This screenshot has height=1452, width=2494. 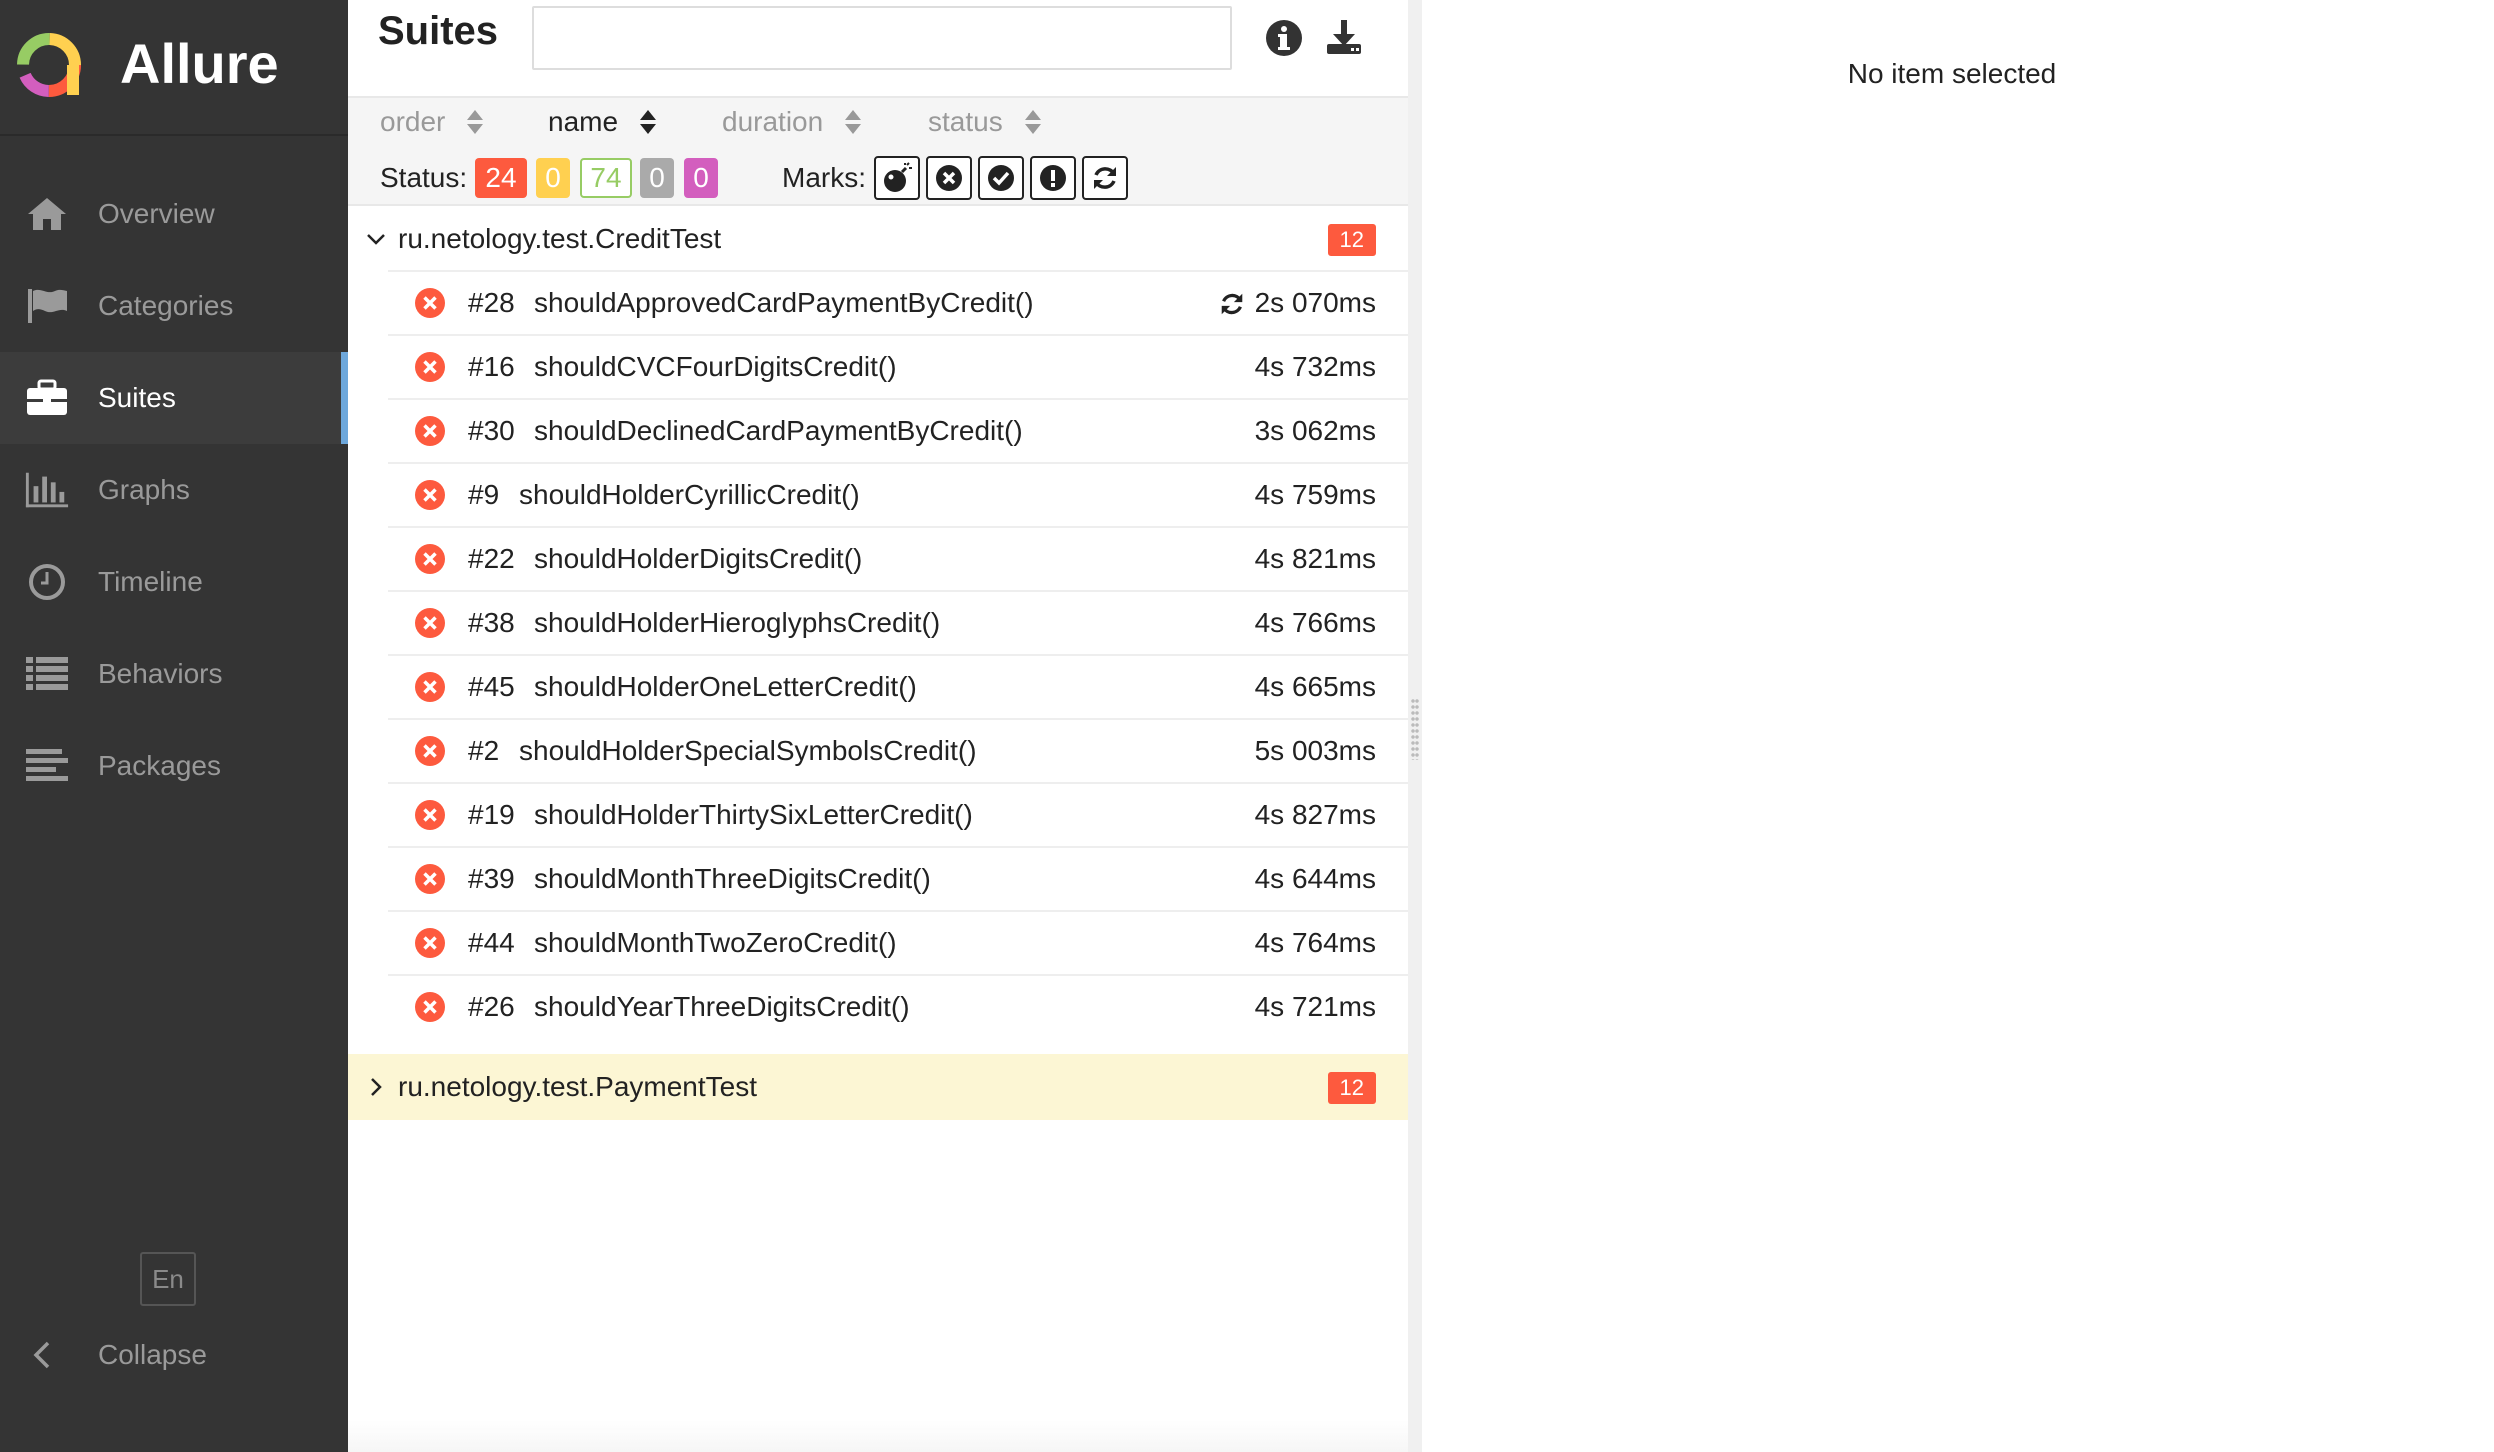 What do you see at coordinates (553, 178) in the screenshot?
I see `status-broken-toggle: 0` at bounding box center [553, 178].